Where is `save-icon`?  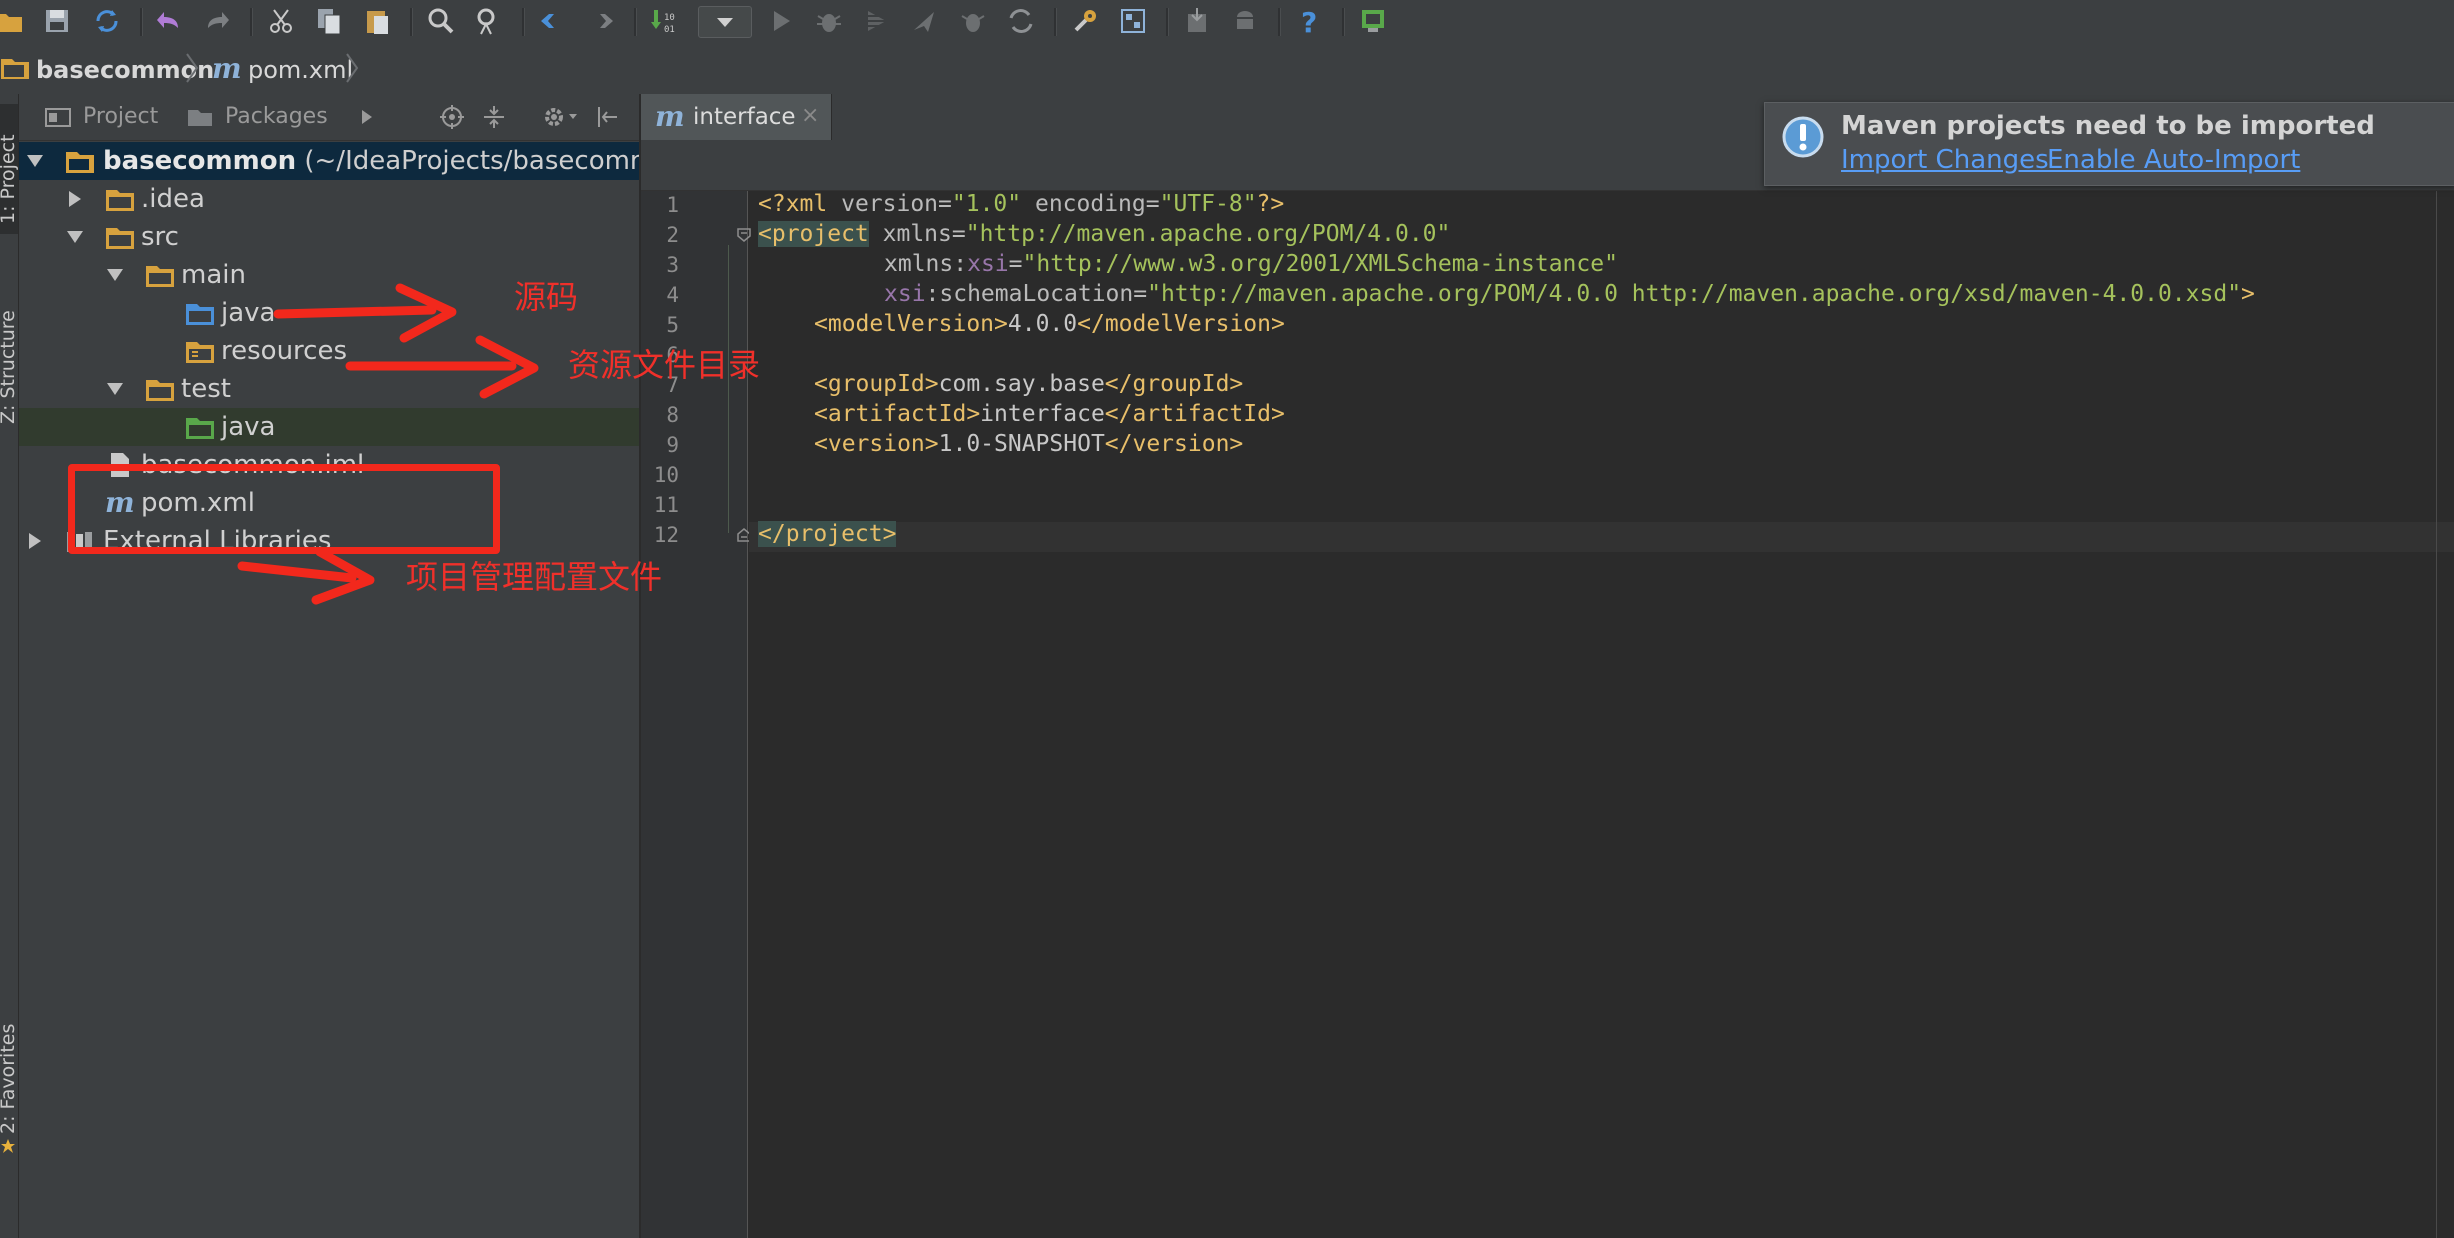
save-icon is located at coordinates (57, 21).